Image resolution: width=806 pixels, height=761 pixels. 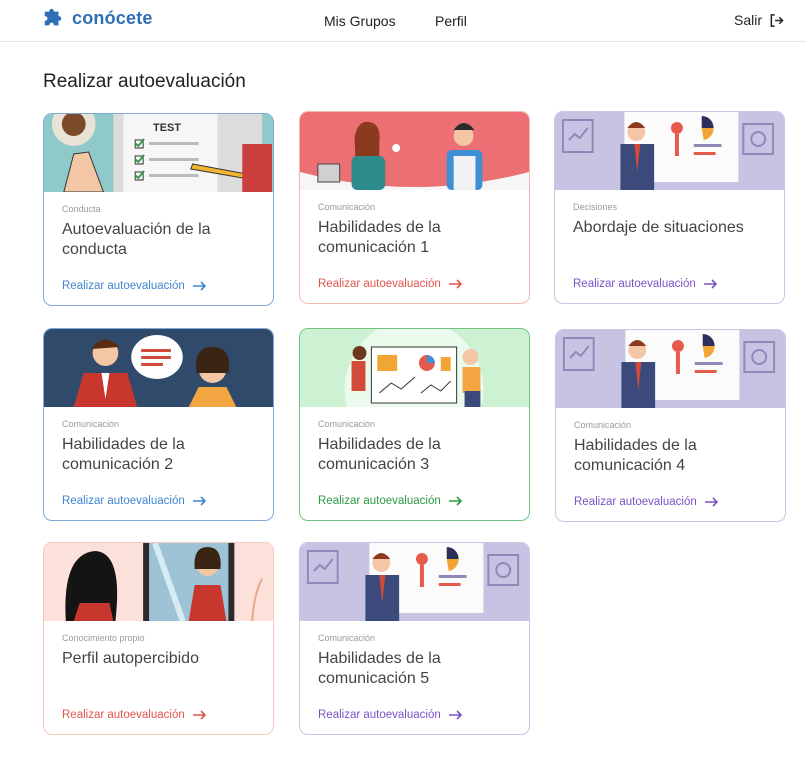 What do you see at coordinates (414, 151) in the screenshot?
I see `conversation-illustration` at bounding box center [414, 151].